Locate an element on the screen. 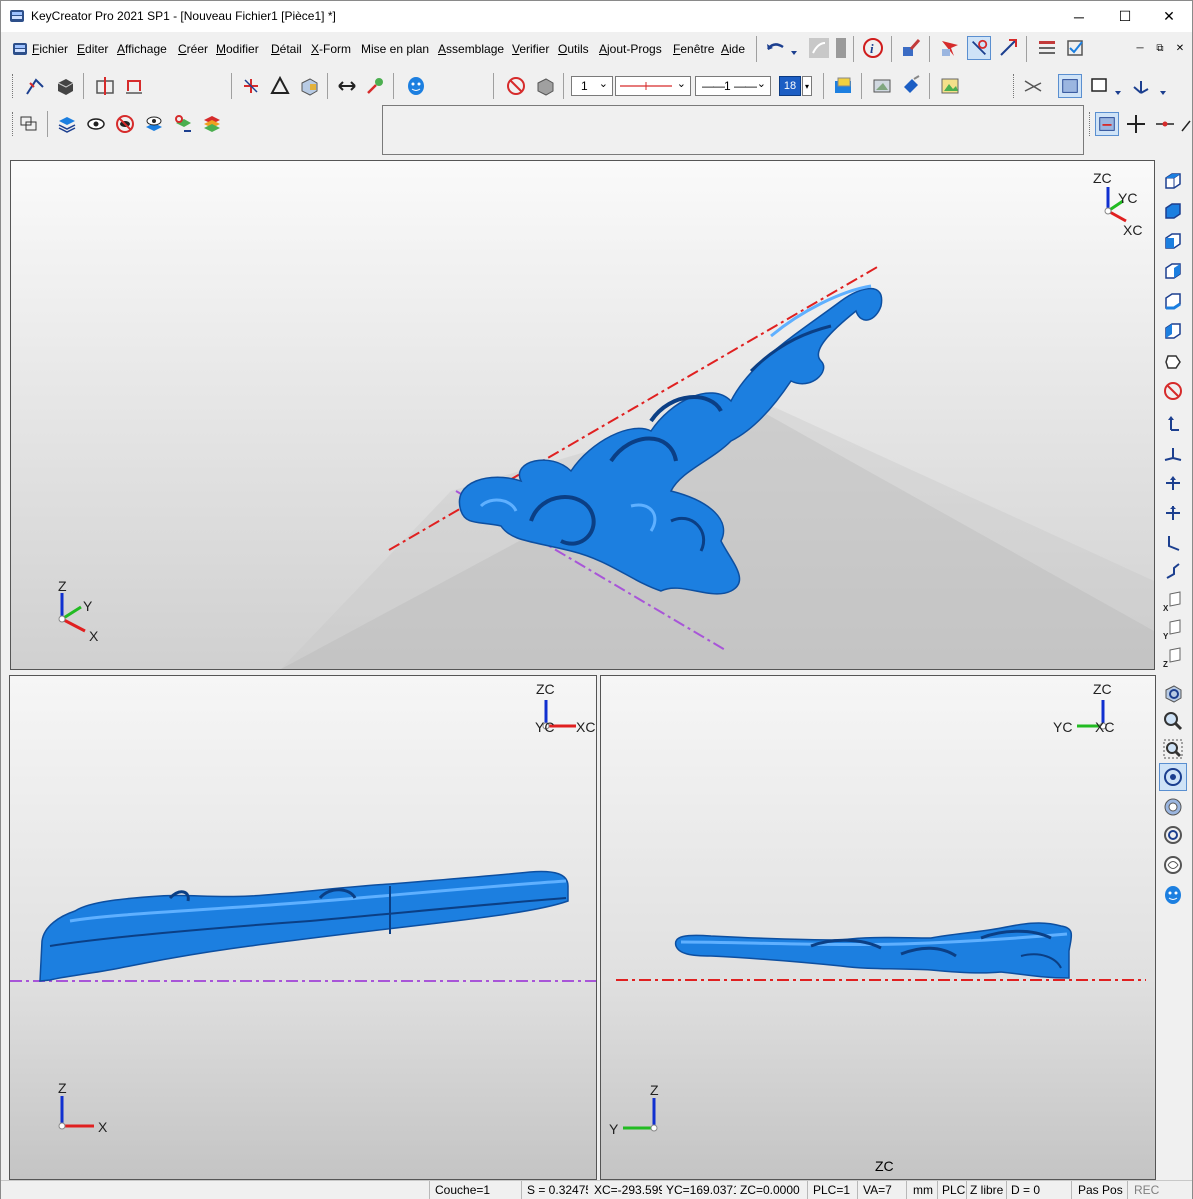 This screenshot has width=1193, height=1199. view-top-icon is located at coordinates (1173, 181).